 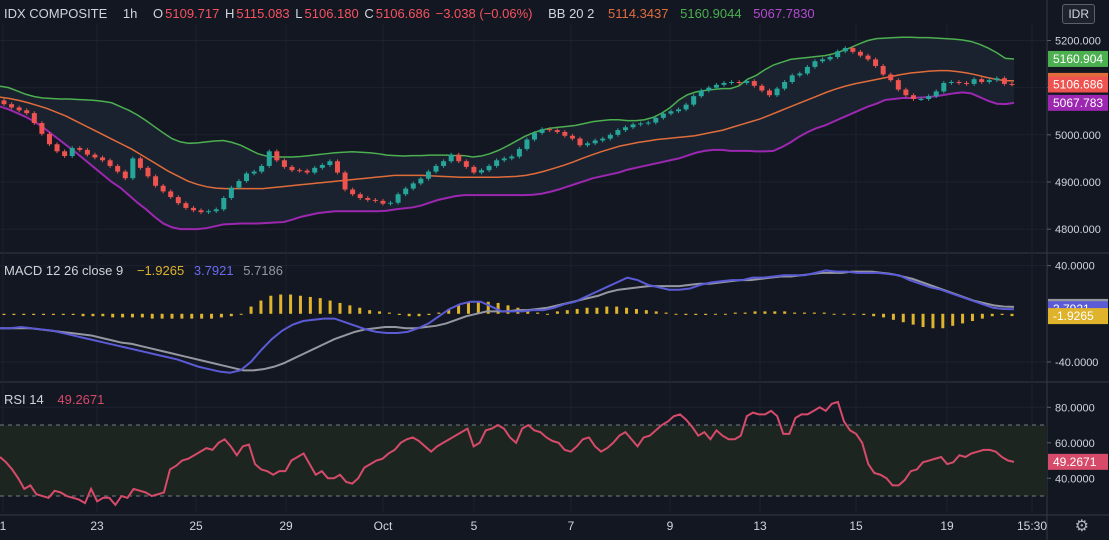 What do you see at coordinates (1078, 183) in the screenshot?
I see `y-tick-label: 4900.000` at bounding box center [1078, 183].